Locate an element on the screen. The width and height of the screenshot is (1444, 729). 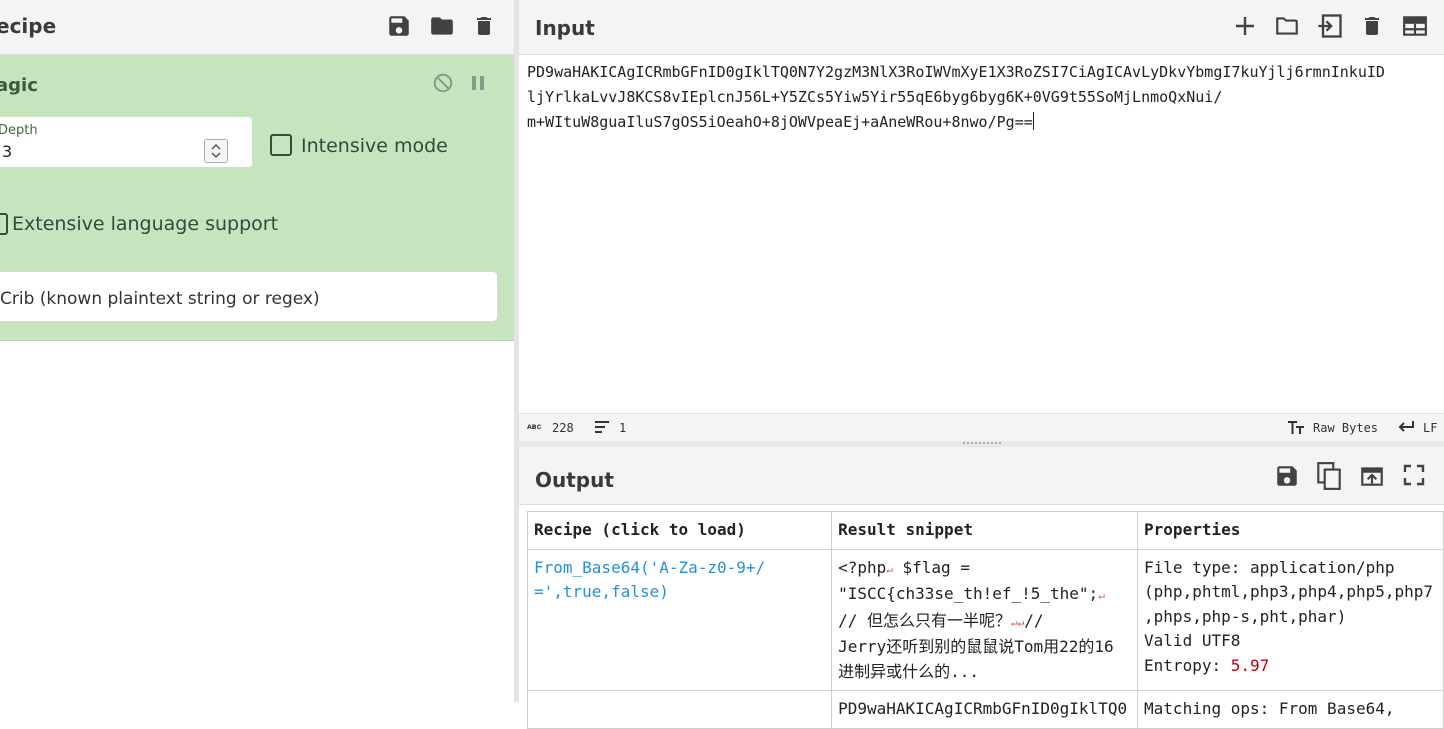
entropy-label: Entropy: is located at coordinates (1187, 665).